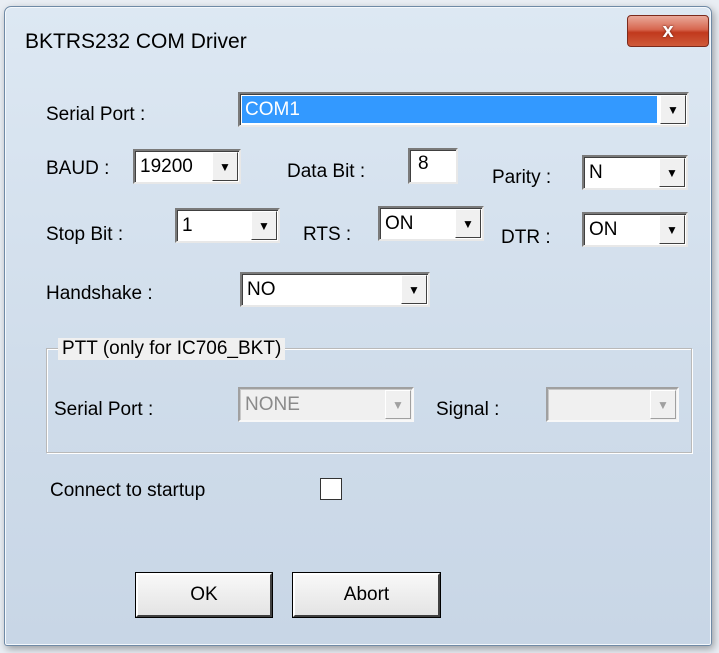 The height and width of the screenshot is (653, 719). Describe the element at coordinates (522, 177) in the screenshot. I see `parity-label: Parity :` at that location.